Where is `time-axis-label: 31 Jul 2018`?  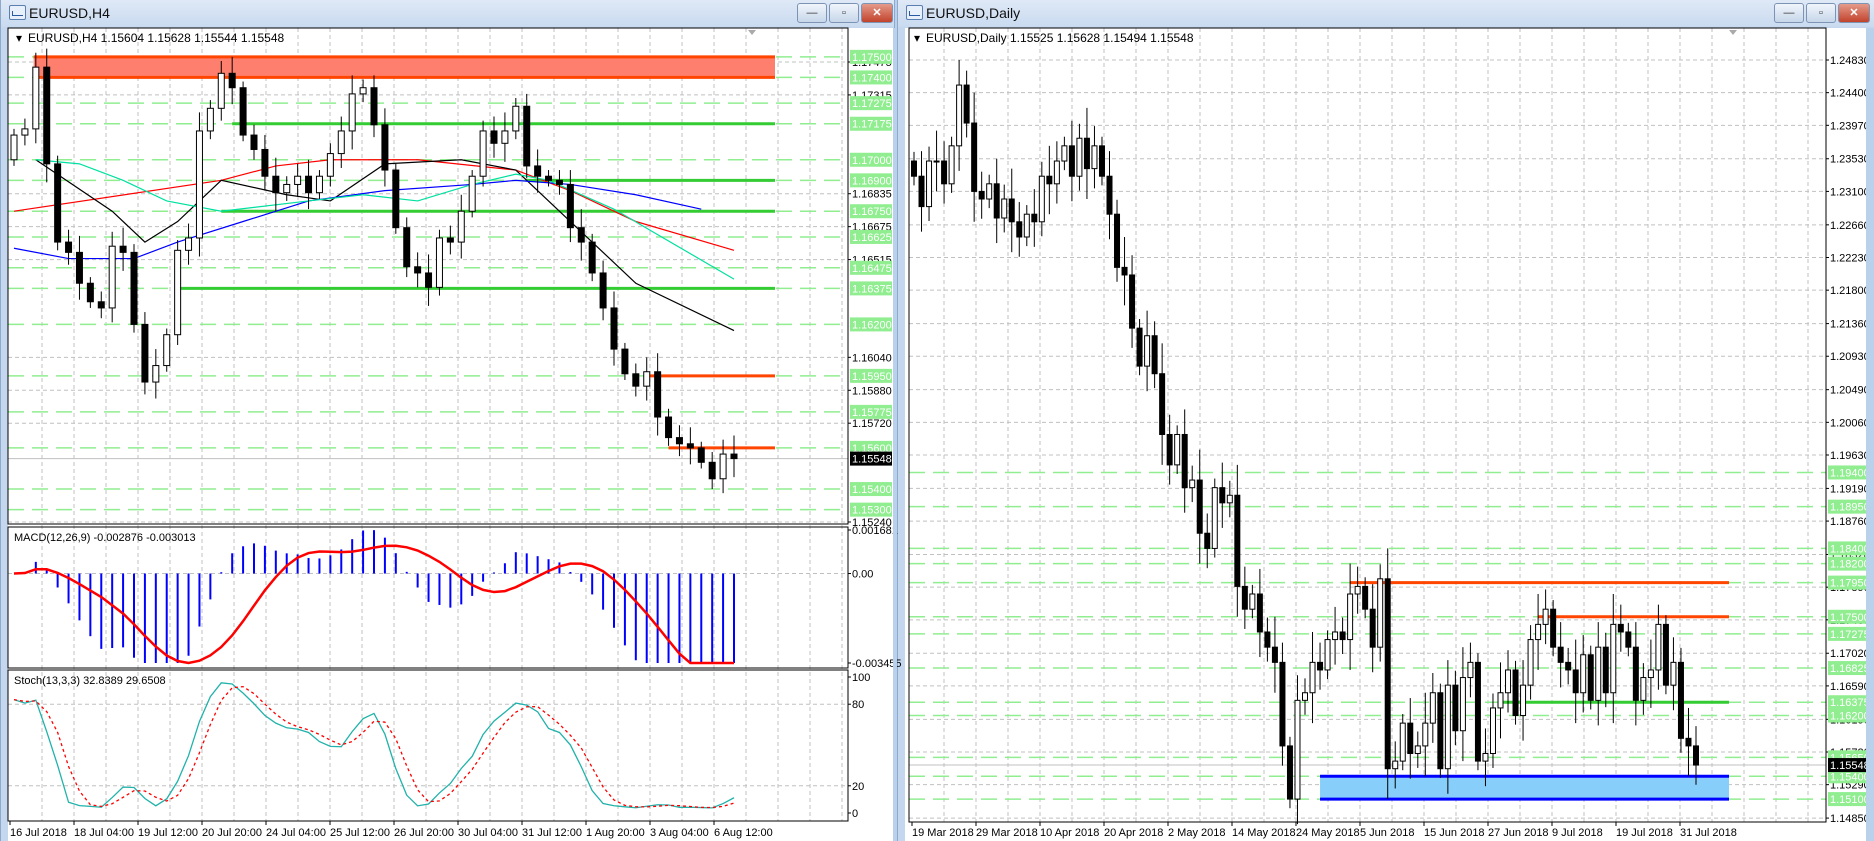 time-axis-label: 31 Jul 2018 is located at coordinates (1708, 833).